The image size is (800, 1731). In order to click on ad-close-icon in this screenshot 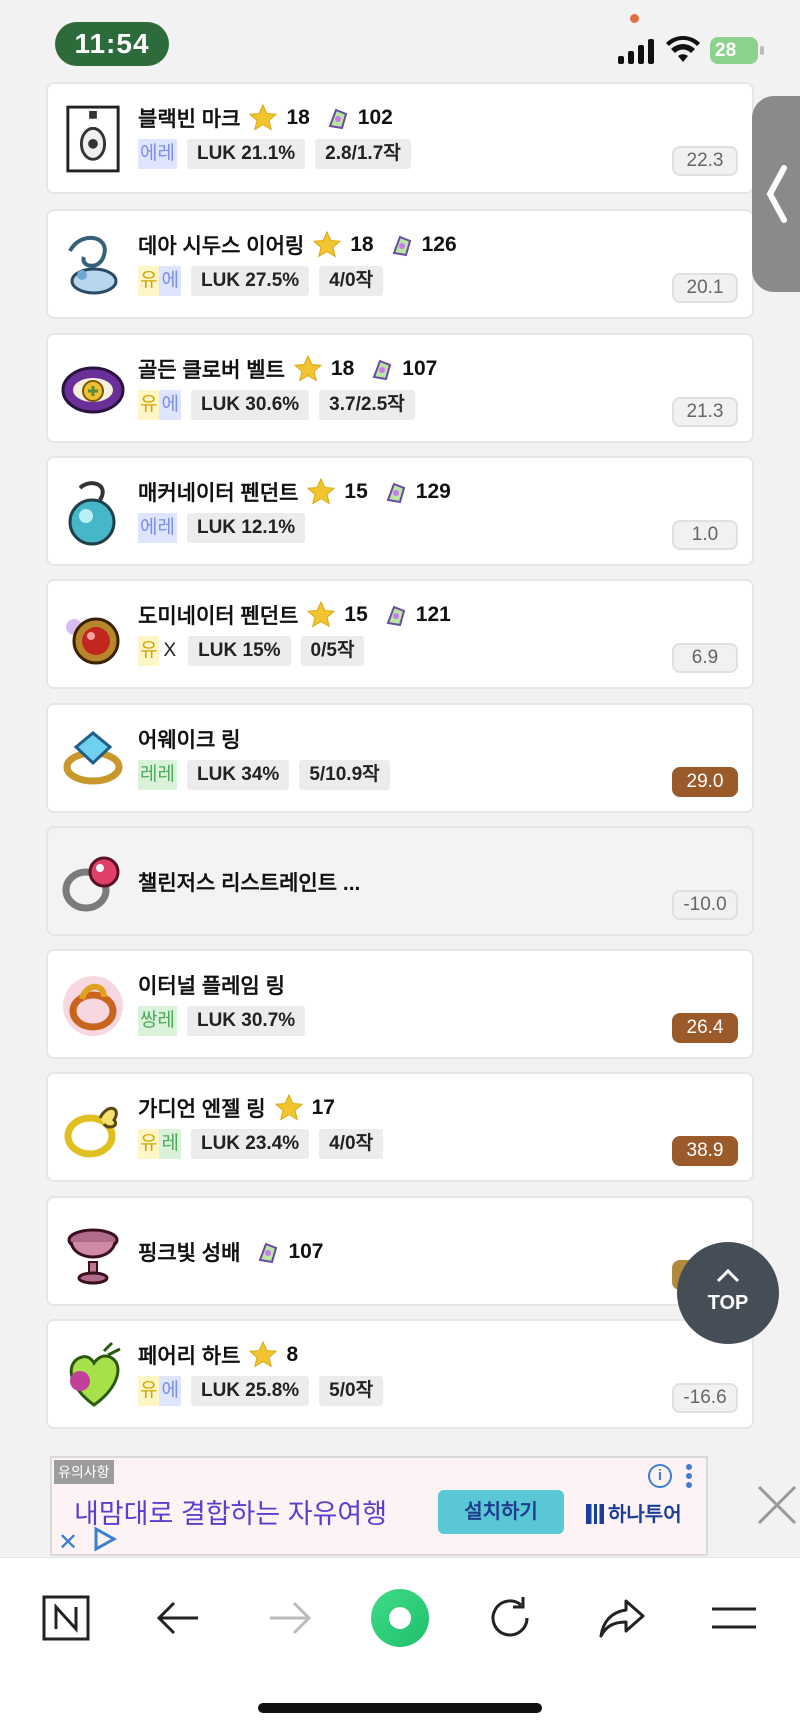, I will do `click(777, 1505)`.